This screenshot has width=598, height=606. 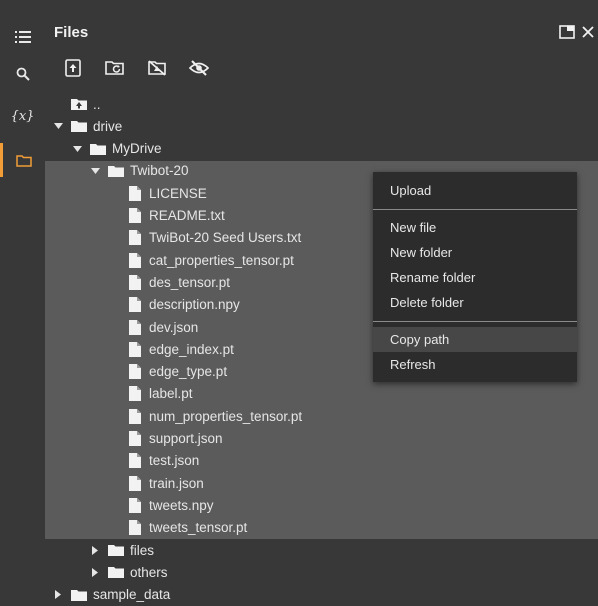 I want to click on tree-item-label: TwiBot-20 Seed Users.txt, so click(x=225, y=238).